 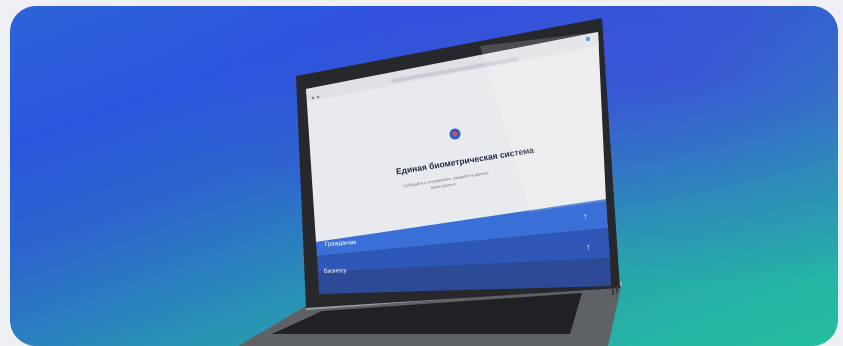 What do you see at coordinates (335, 271) in the screenshot?
I see `bar-bottom-label: Бизнесу` at bounding box center [335, 271].